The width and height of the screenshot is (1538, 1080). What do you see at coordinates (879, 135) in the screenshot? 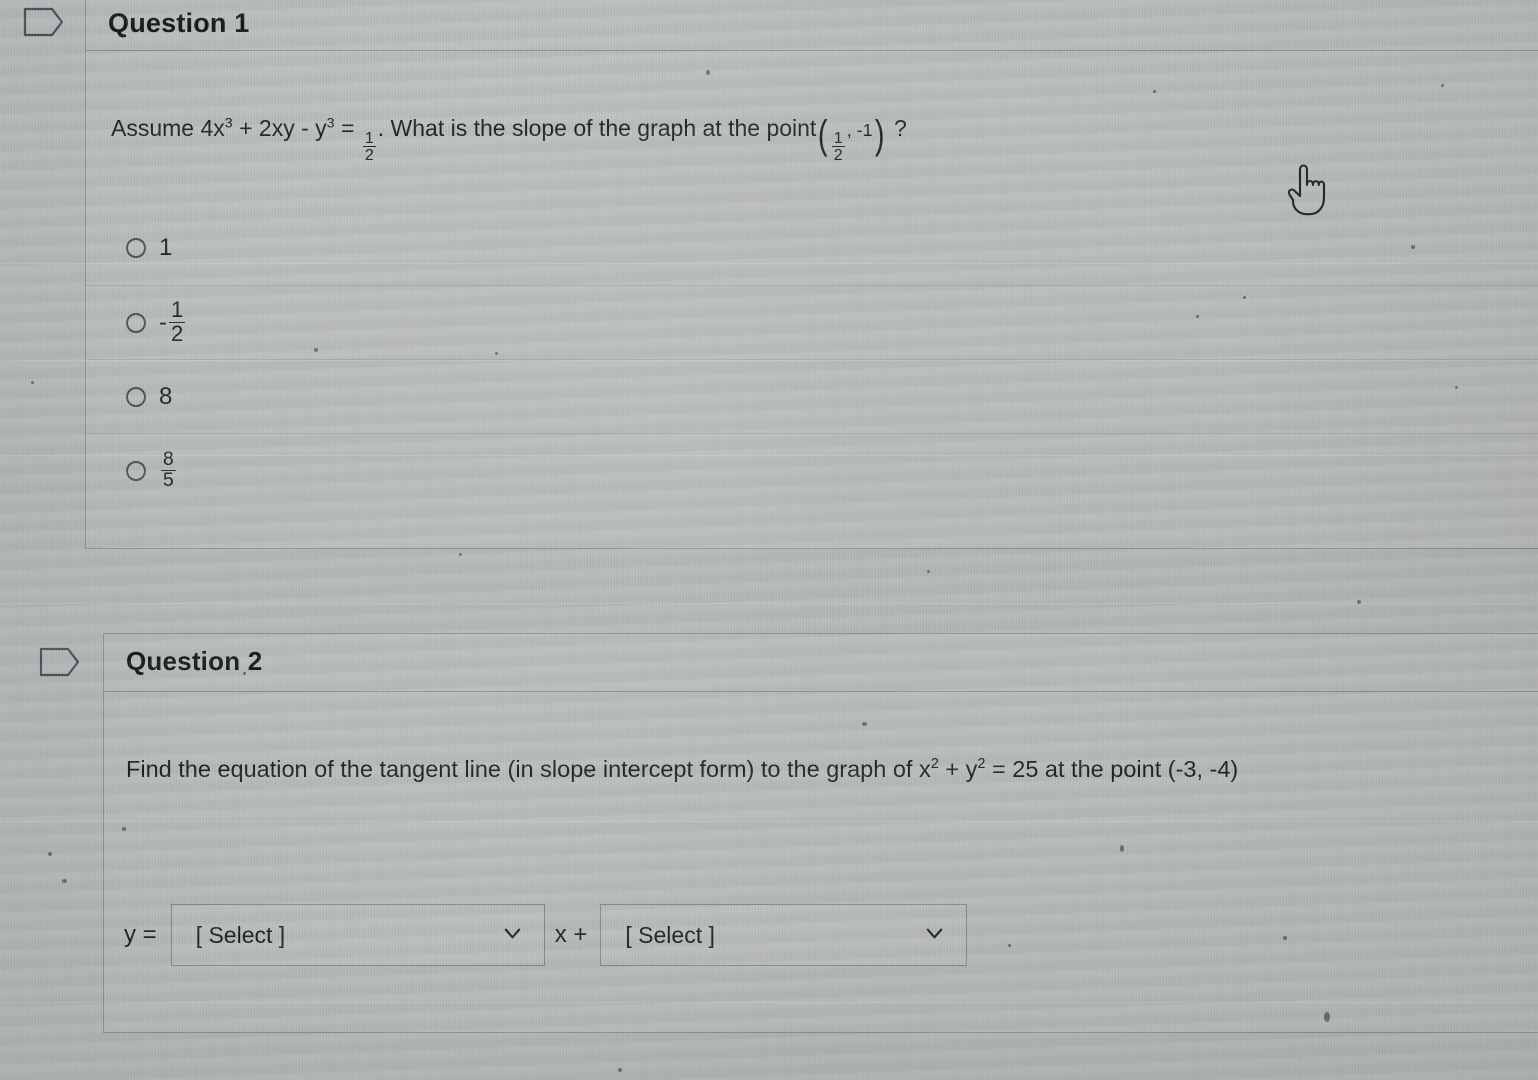
I see `right-paren: )` at bounding box center [879, 135].